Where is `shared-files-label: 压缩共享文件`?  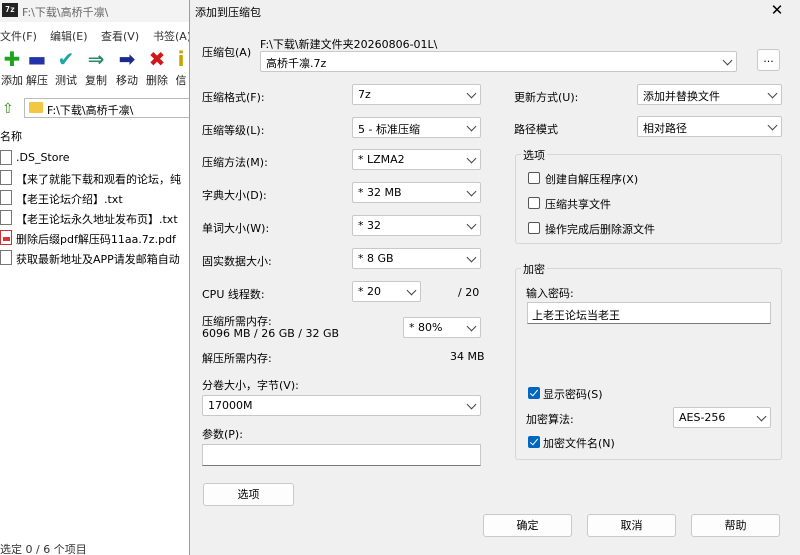 shared-files-label: 压缩共享文件 is located at coordinates (578, 204).